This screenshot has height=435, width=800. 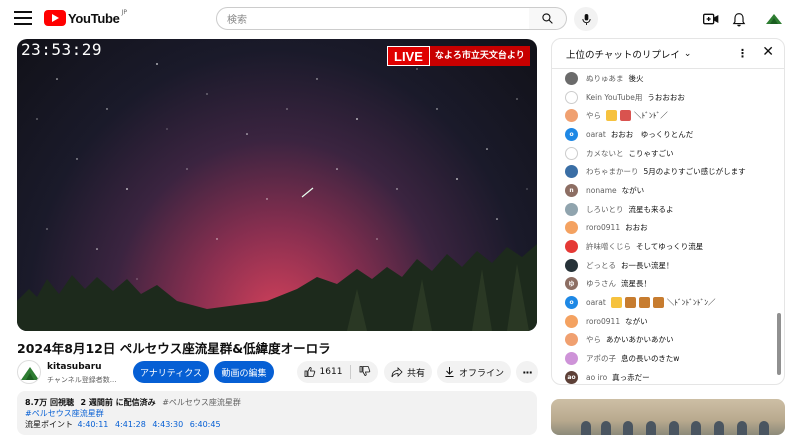 I want to click on meteor-points-label: 流星ポイント, so click(x=49, y=424).